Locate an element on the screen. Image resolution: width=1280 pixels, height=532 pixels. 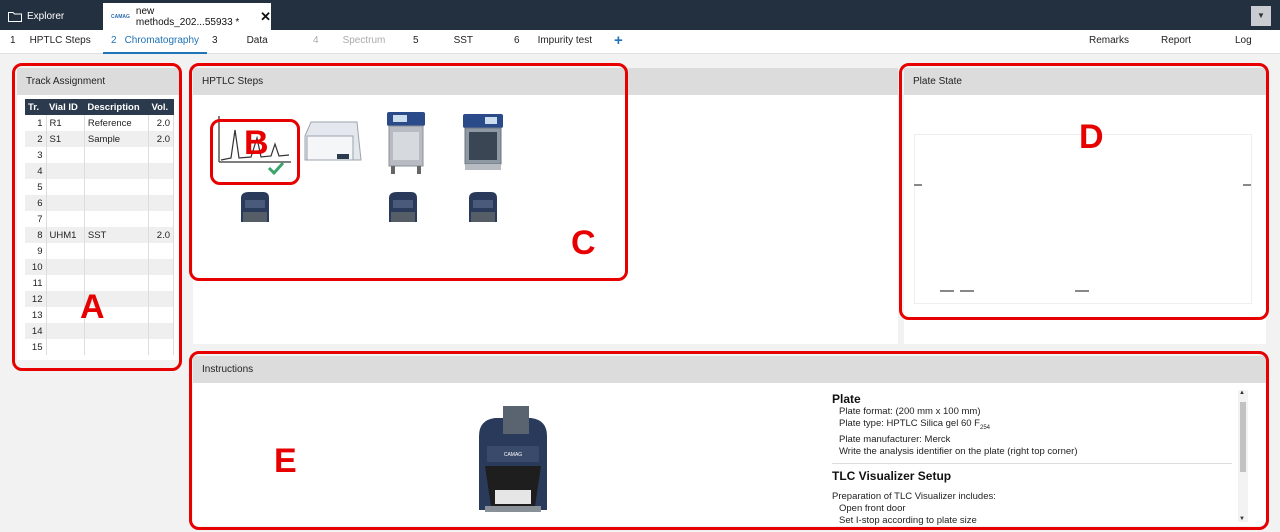
table-row: 8 UHM1 SST 2.0 is located at coordinates (100, 235).